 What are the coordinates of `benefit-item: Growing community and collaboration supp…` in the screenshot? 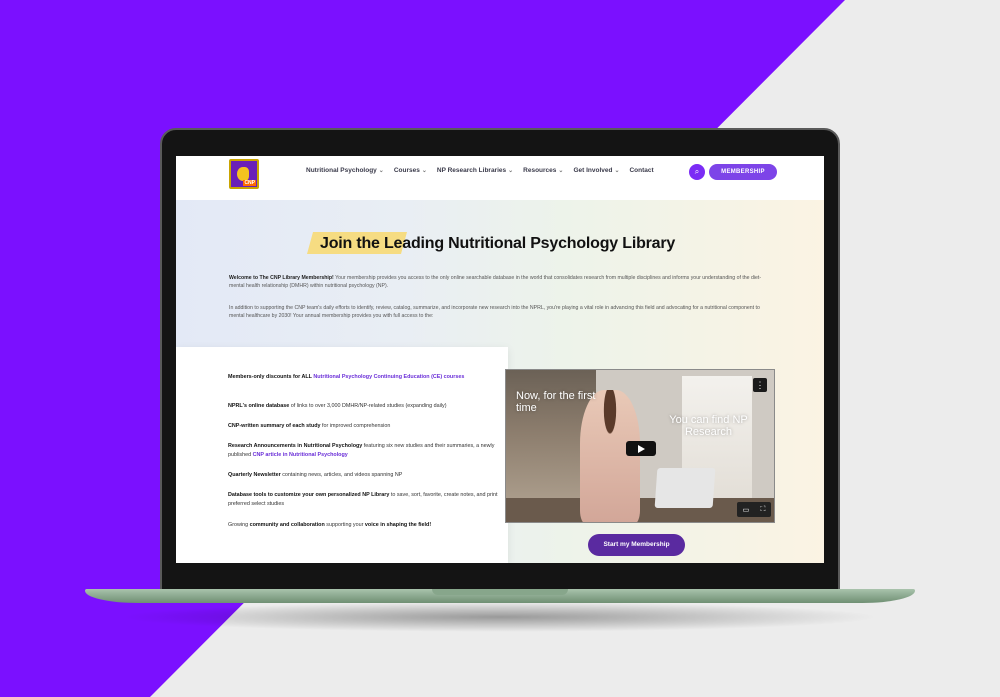 It's located at (330, 525).